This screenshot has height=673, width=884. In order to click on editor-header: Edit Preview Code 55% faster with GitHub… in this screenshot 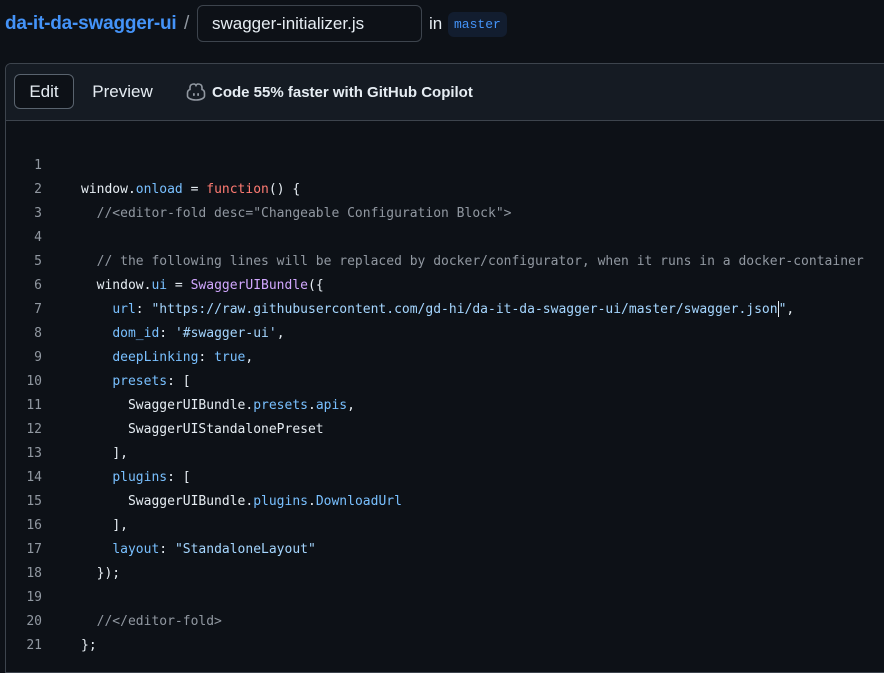, I will do `click(445, 92)`.